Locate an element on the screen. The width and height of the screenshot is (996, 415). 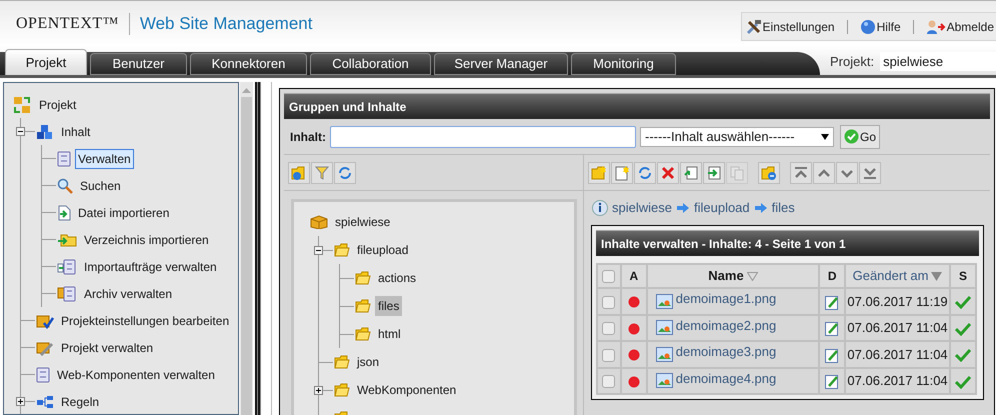
column-header: S is located at coordinates (963, 276).